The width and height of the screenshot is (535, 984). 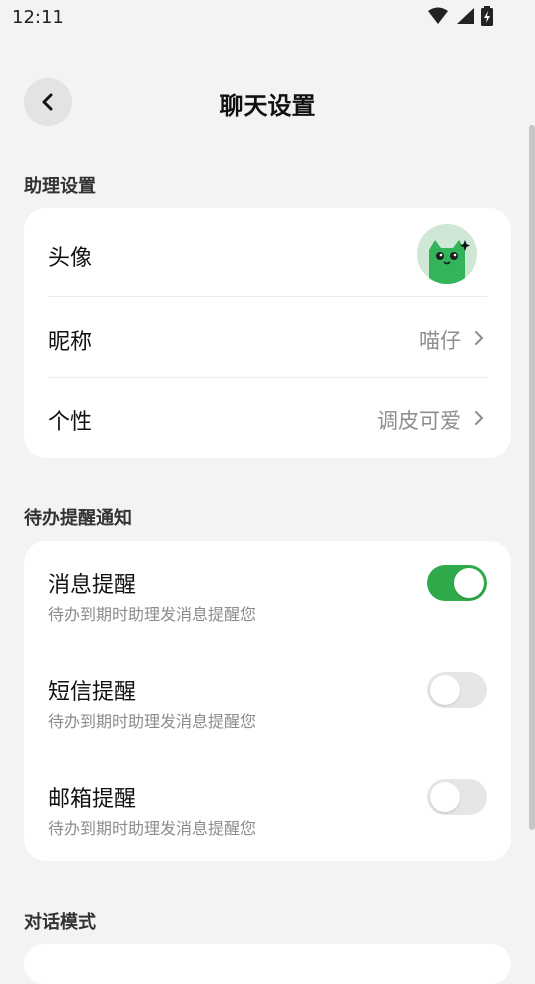 I want to click on avatar-label: 头像, so click(x=70, y=258).